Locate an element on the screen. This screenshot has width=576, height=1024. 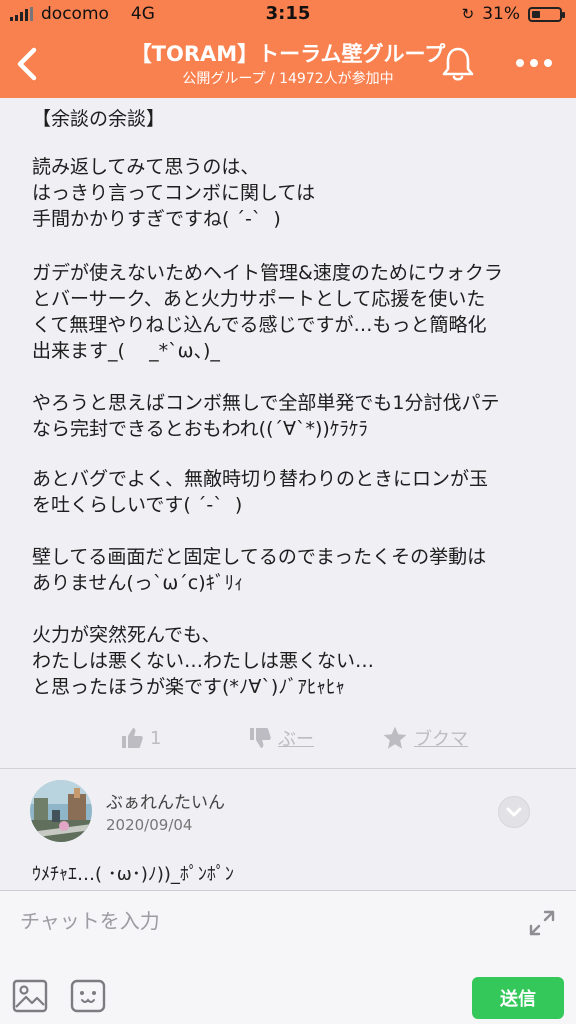
back-chevron-icon is located at coordinates (28, 64).